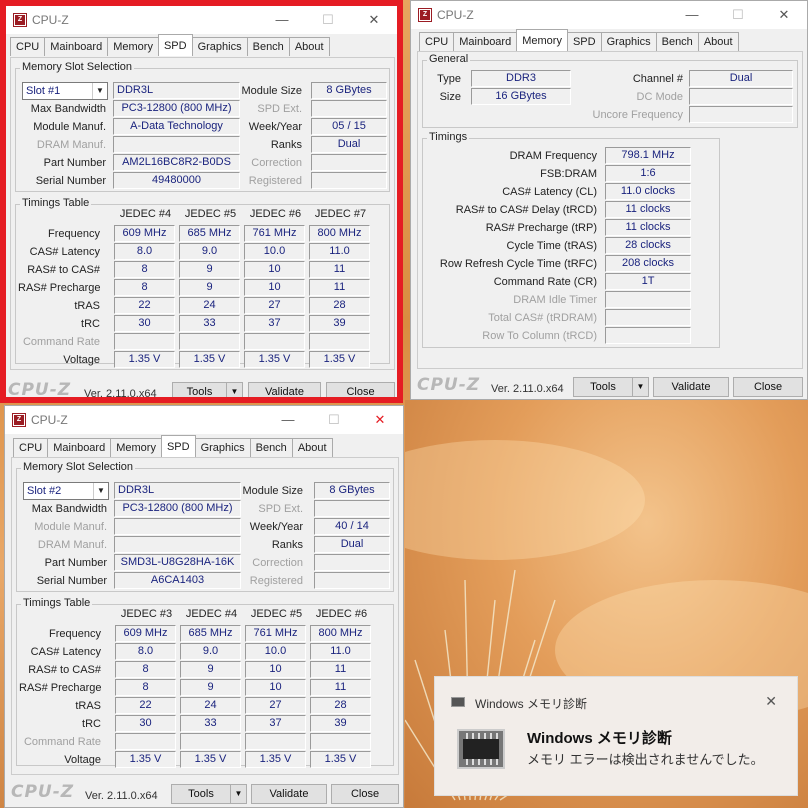  Describe the element at coordinates (145, 651) in the screenshot. I see `timings-cell: 8.0` at that location.